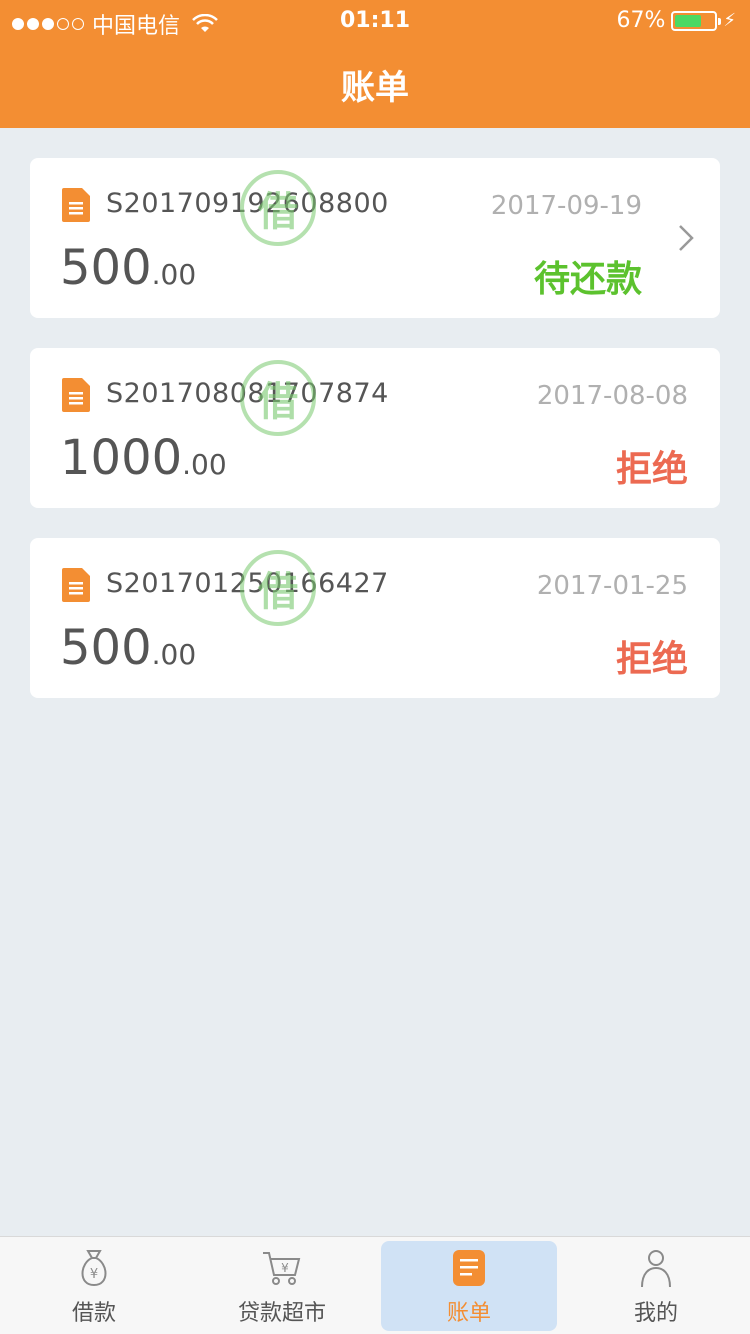 The image size is (750, 1334). What do you see at coordinates (375, 618) in the screenshot?
I see `bill-card: S201701250166427 借 2017-01-25 500.00 拒绝` at bounding box center [375, 618].